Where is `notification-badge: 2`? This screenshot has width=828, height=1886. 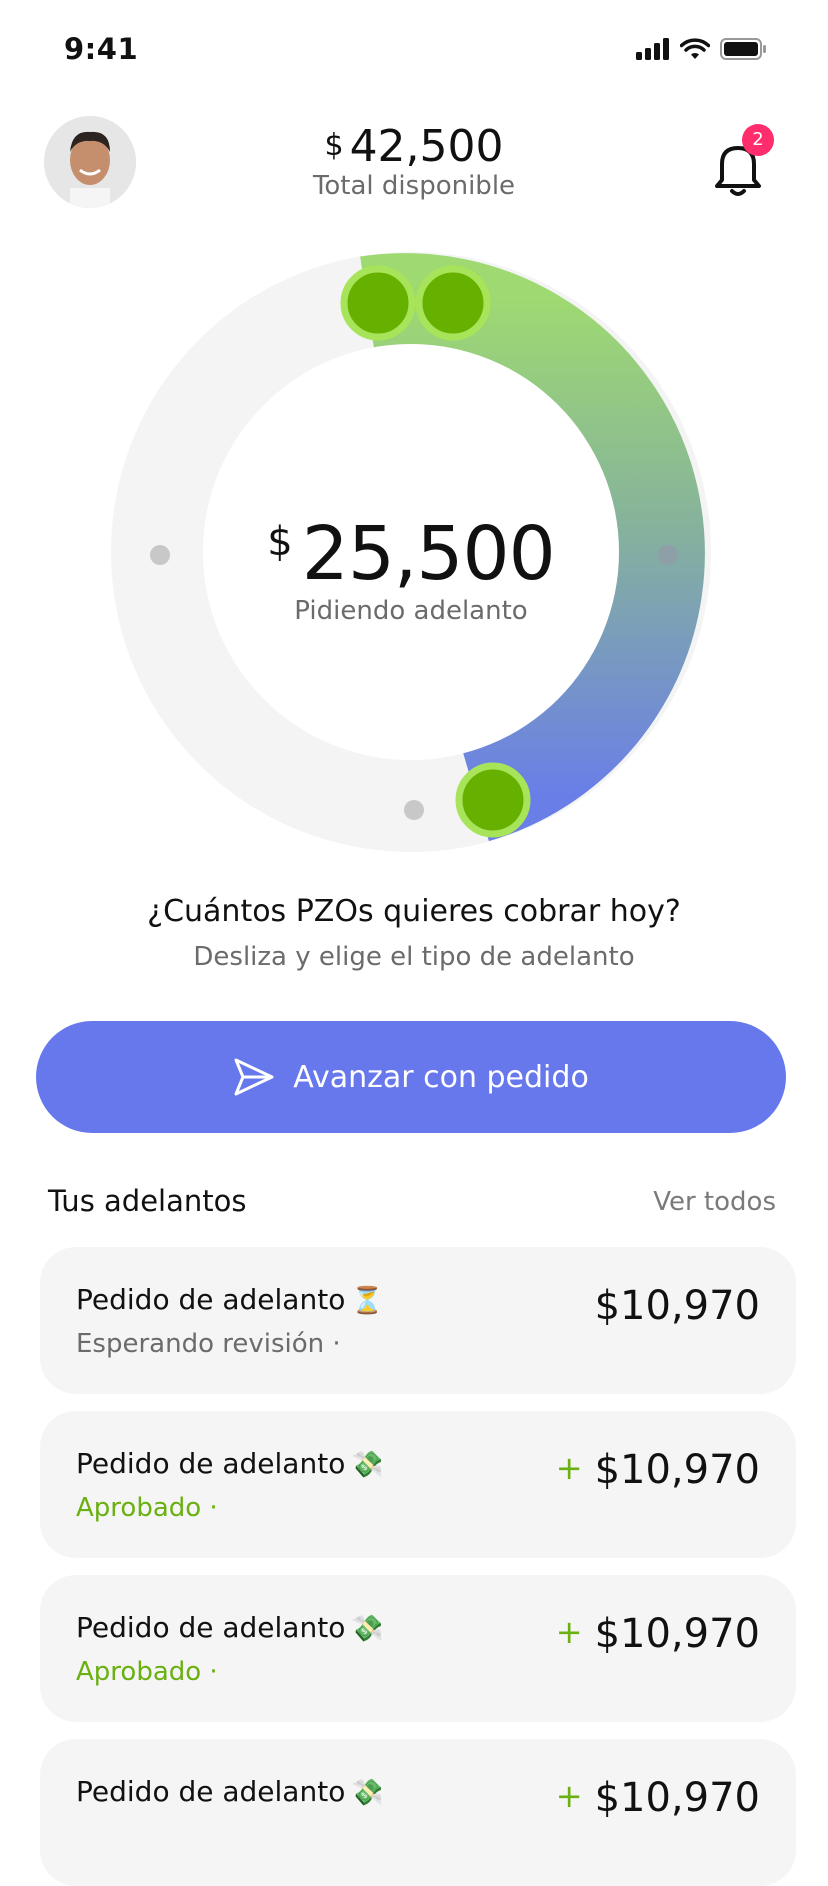 notification-badge: 2 is located at coordinates (758, 140).